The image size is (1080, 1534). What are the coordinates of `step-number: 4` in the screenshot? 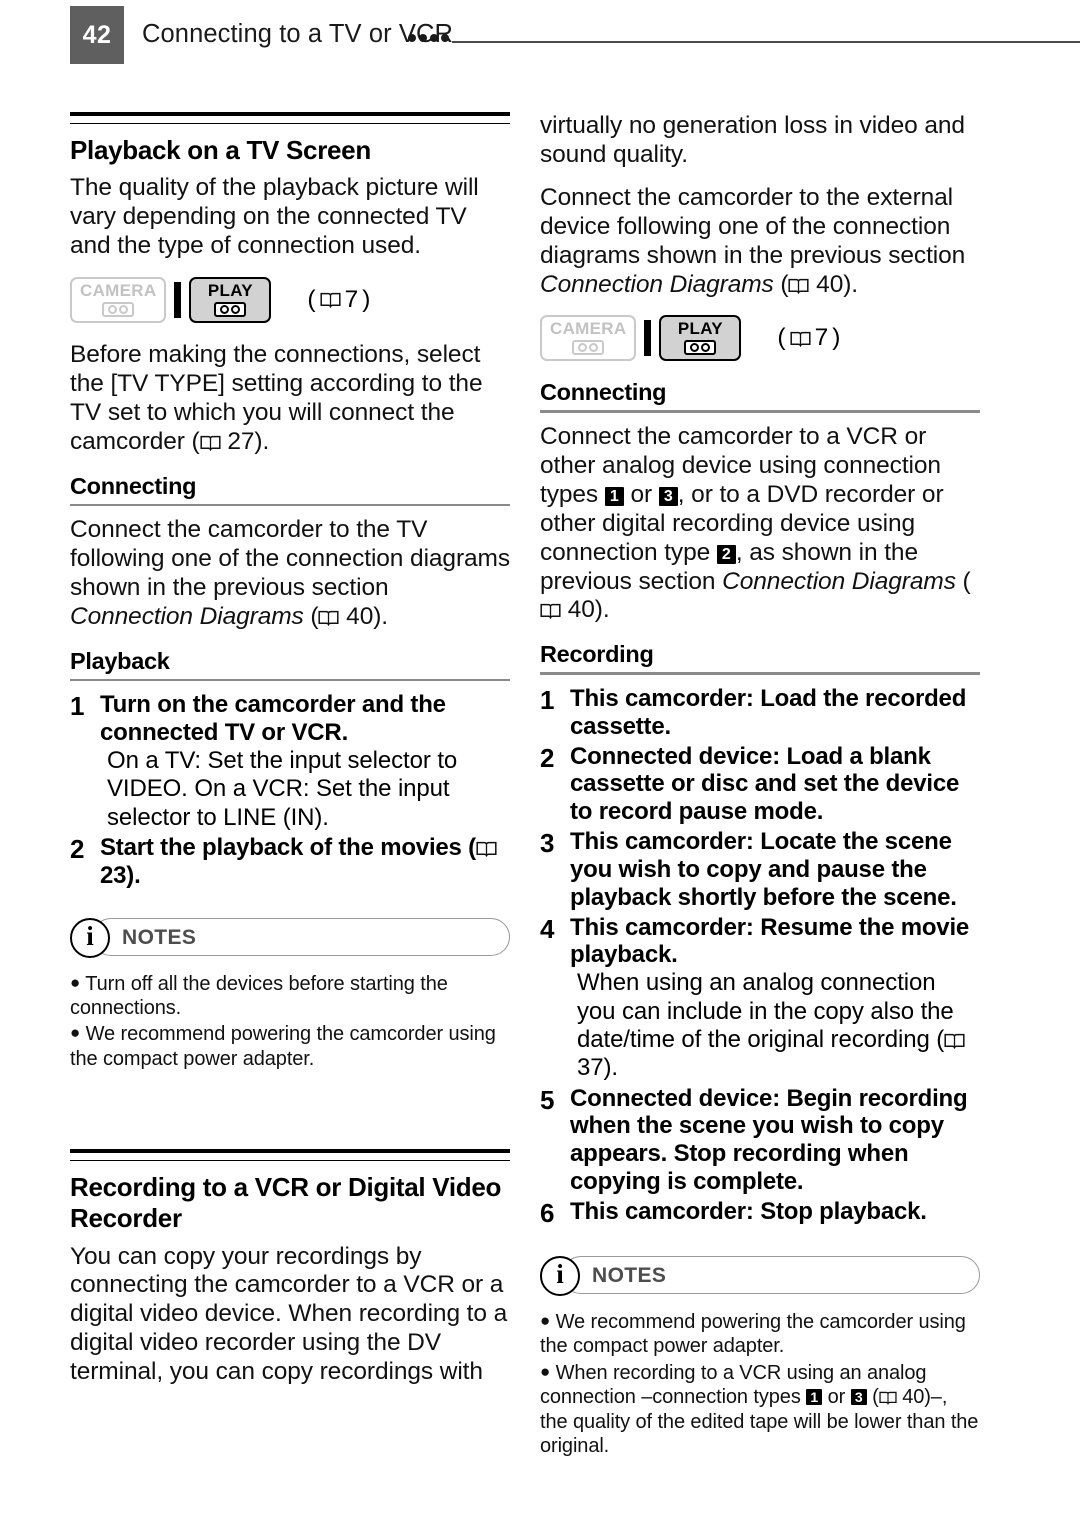 It's located at (547, 928).